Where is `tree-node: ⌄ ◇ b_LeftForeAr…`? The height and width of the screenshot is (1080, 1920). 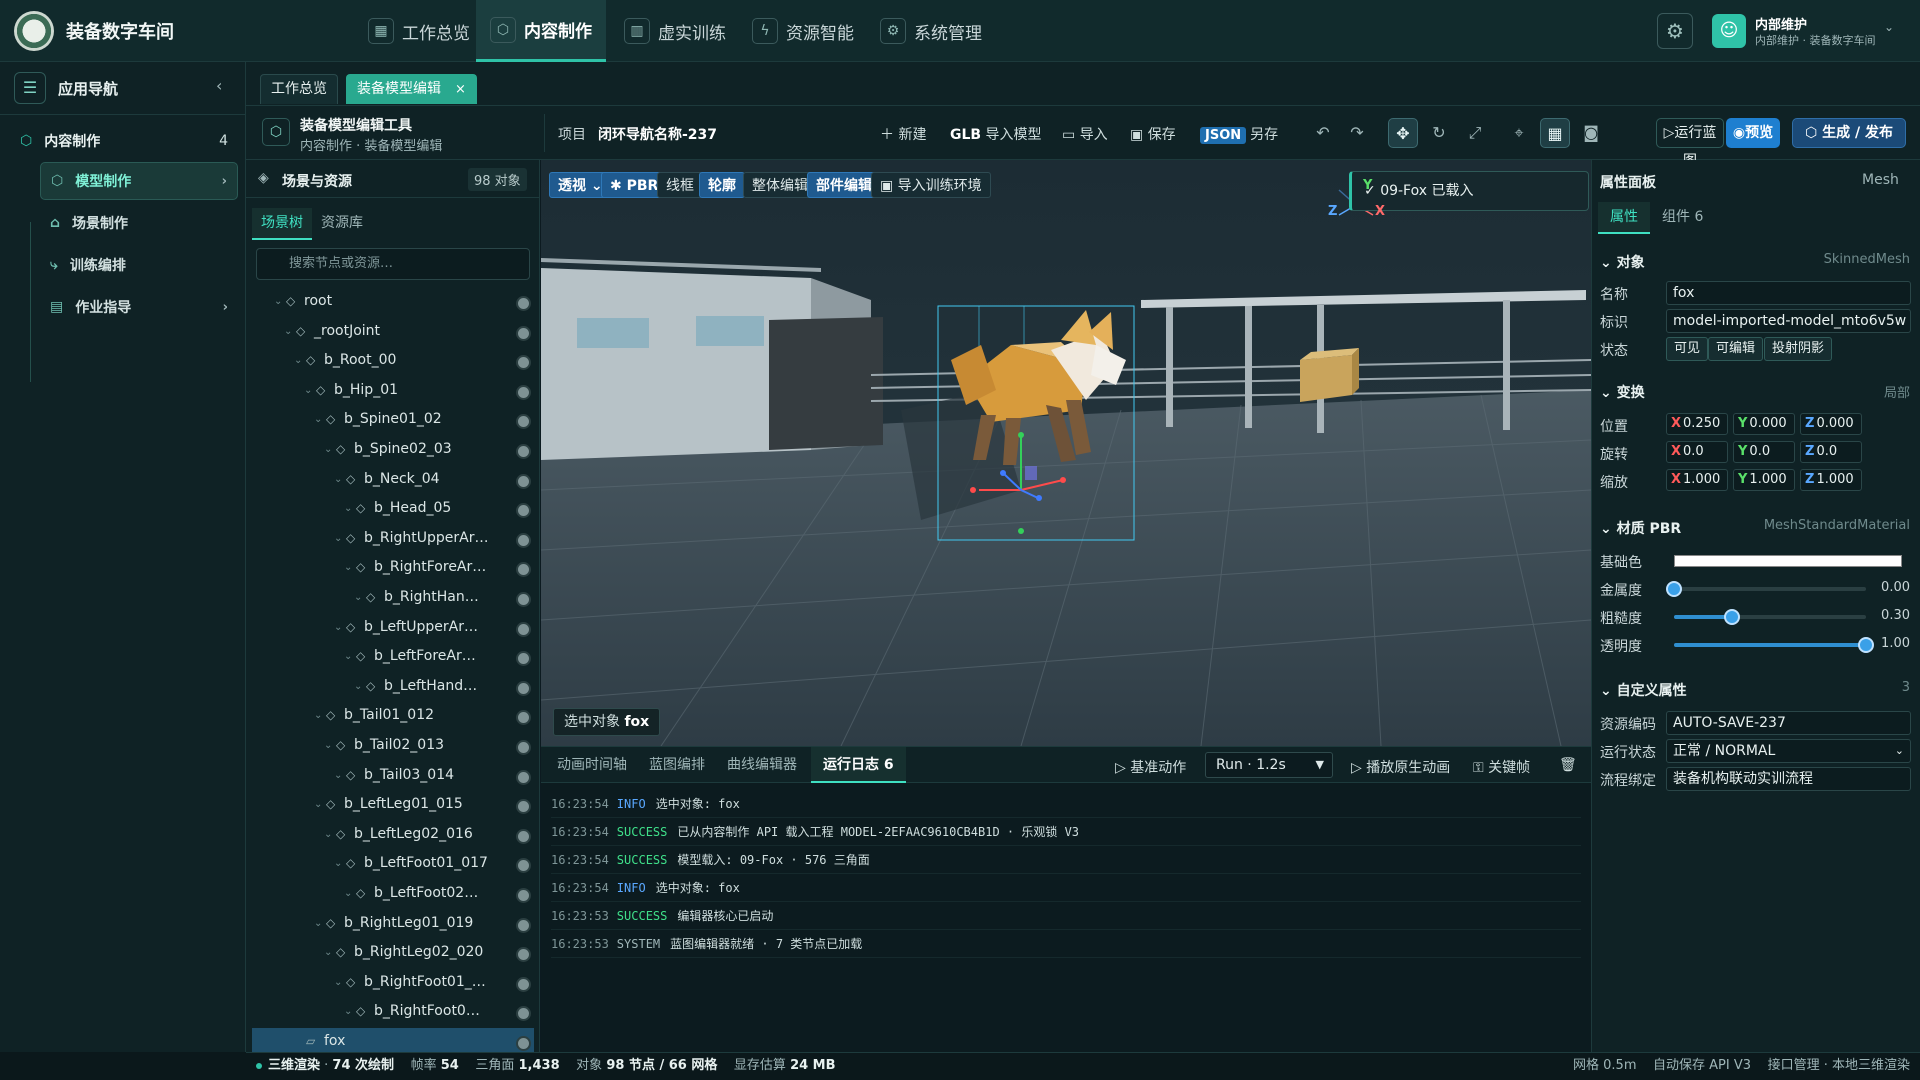
tree-node: ⌄ ◇ b_LeftForeAr… is located at coordinates (393, 657).